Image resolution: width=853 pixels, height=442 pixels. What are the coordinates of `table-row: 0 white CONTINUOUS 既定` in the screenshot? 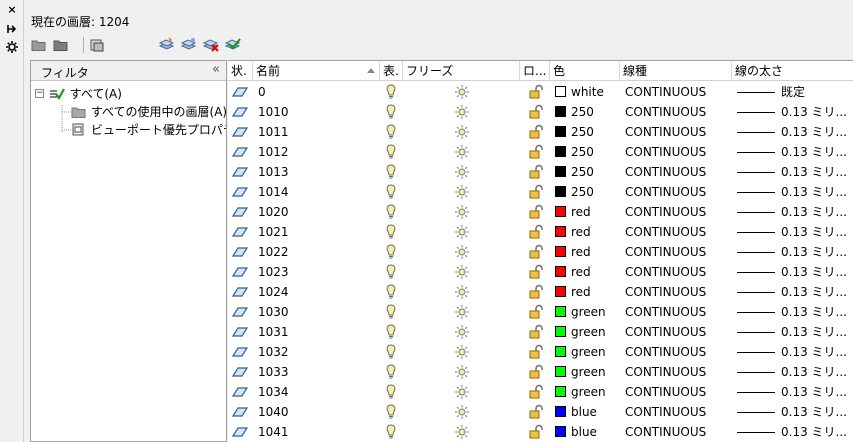 It's located at (540, 92).